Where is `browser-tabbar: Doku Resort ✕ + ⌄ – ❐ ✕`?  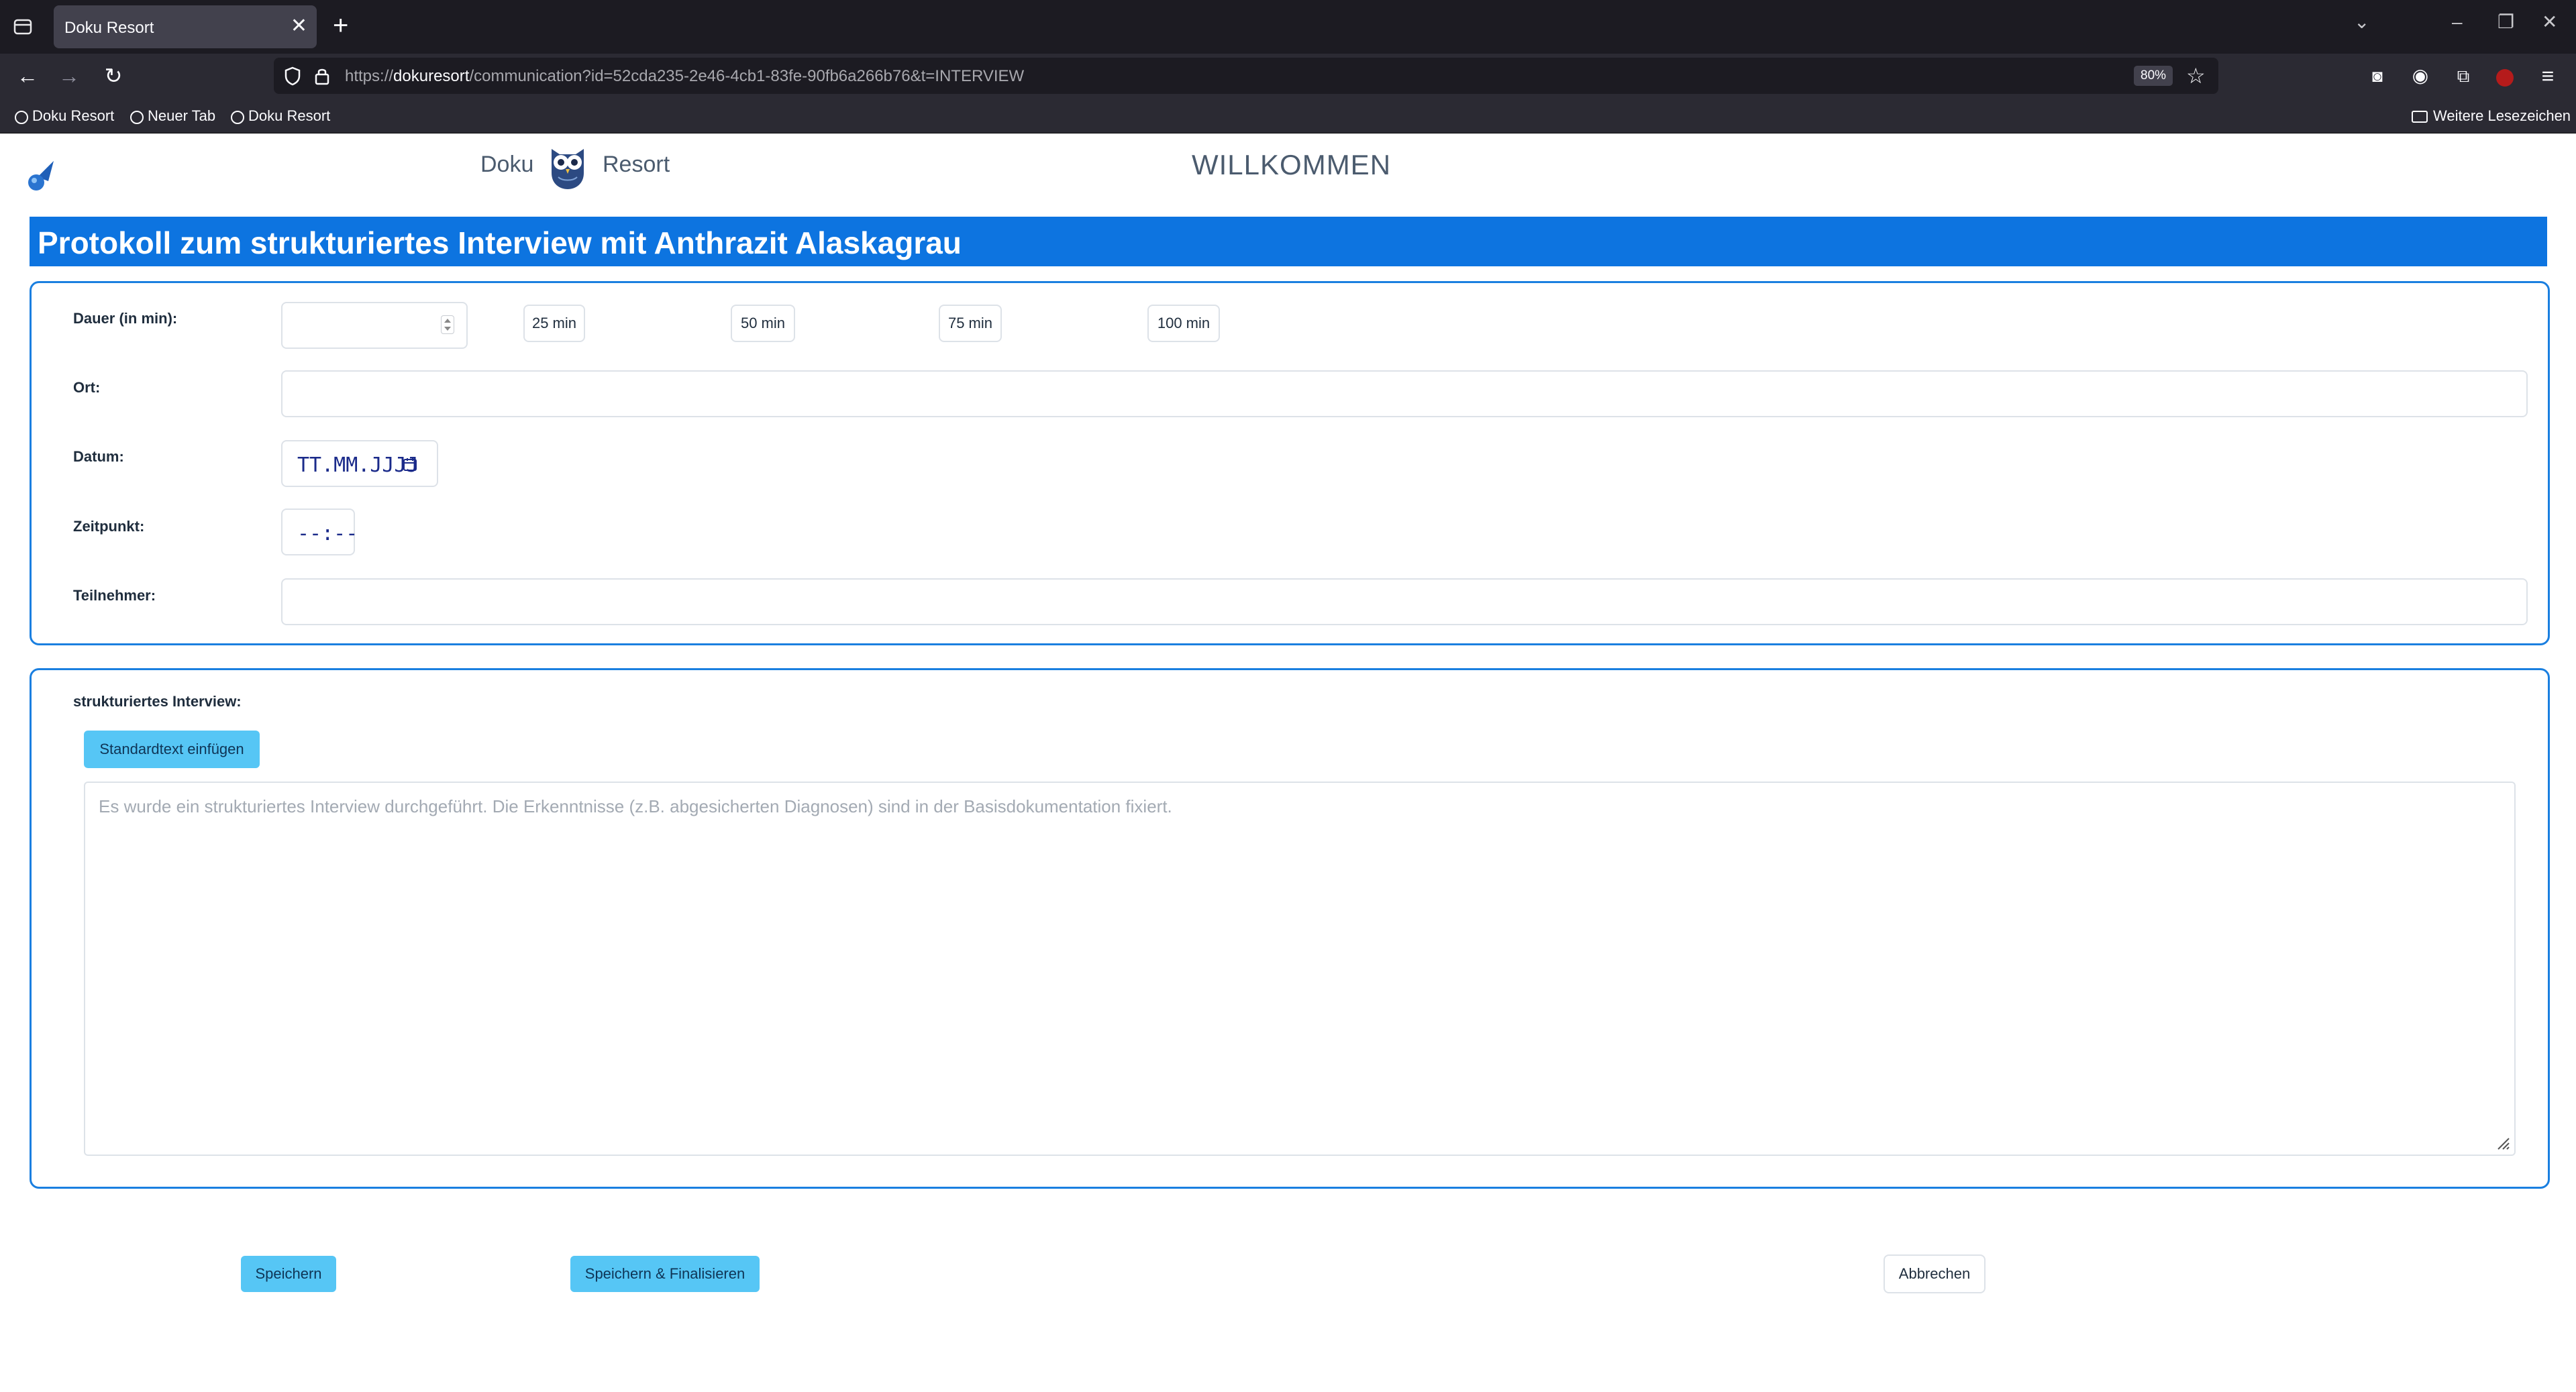
browser-tabbar: Doku Resort ✕ + ⌄ – ❐ ✕ is located at coordinates (1288, 27).